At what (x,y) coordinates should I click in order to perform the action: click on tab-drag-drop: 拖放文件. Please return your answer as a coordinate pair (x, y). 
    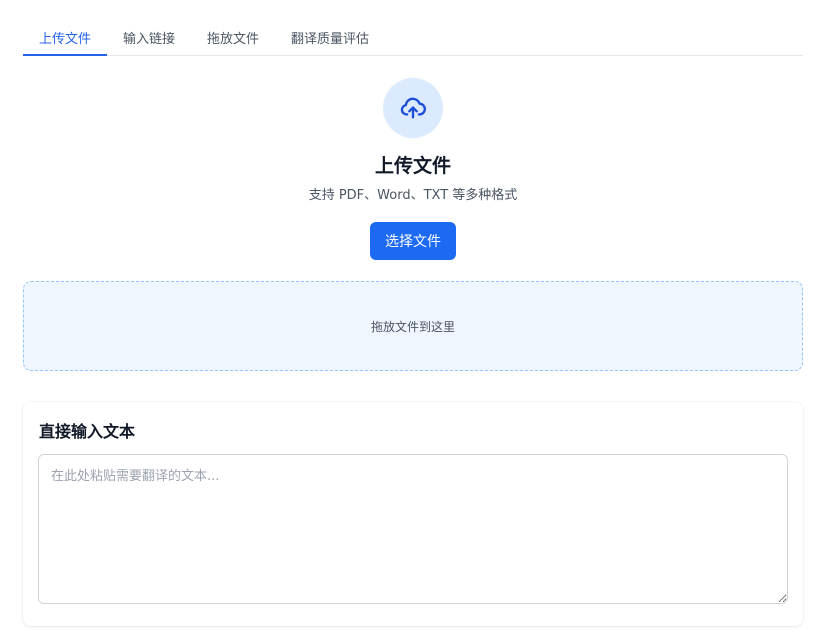
    Looking at the image, I should click on (233, 37).